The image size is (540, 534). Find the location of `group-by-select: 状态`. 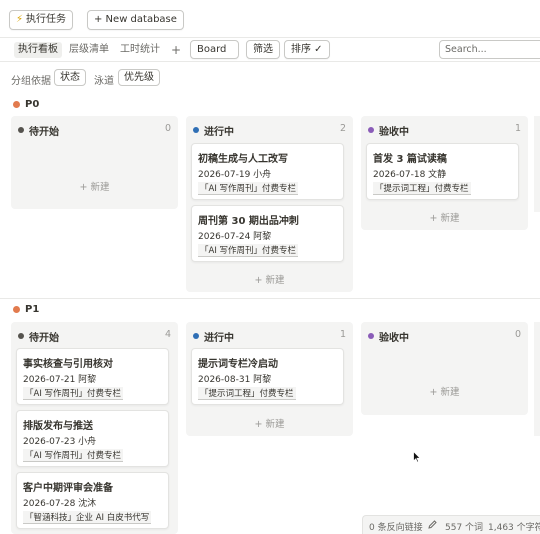

group-by-select: 状态 is located at coordinates (70, 77).